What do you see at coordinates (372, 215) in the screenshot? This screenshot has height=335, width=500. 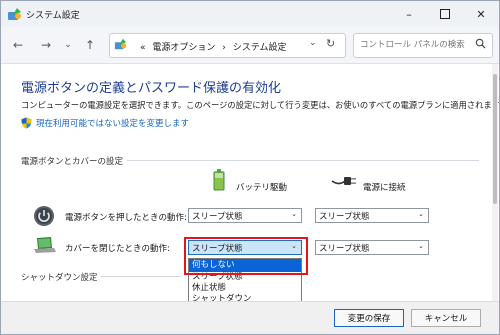 I see `power-button-plugged-select: スリープ状態 ⌄` at bounding box center [372, 215].